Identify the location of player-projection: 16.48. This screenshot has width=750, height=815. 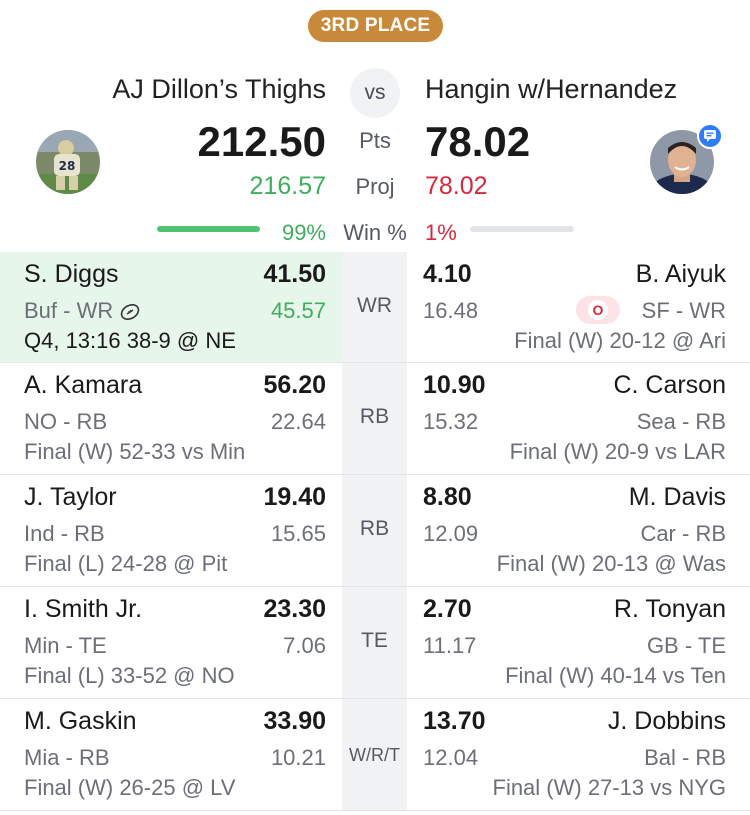
(451, 310).